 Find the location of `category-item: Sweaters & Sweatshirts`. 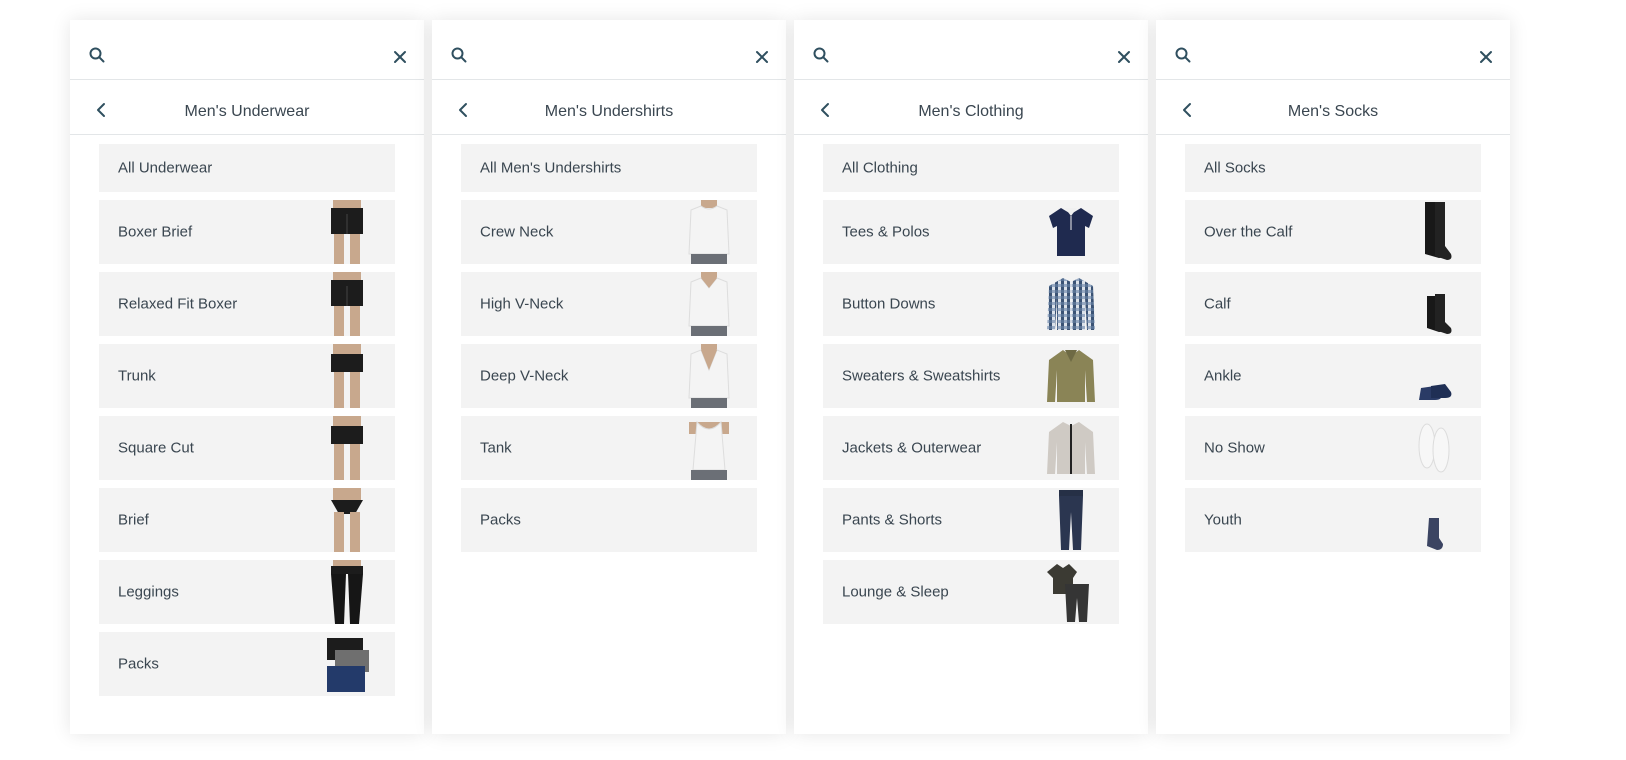

category-item: Sweaters & Sweatshirts is located at coordinates (971, 376).